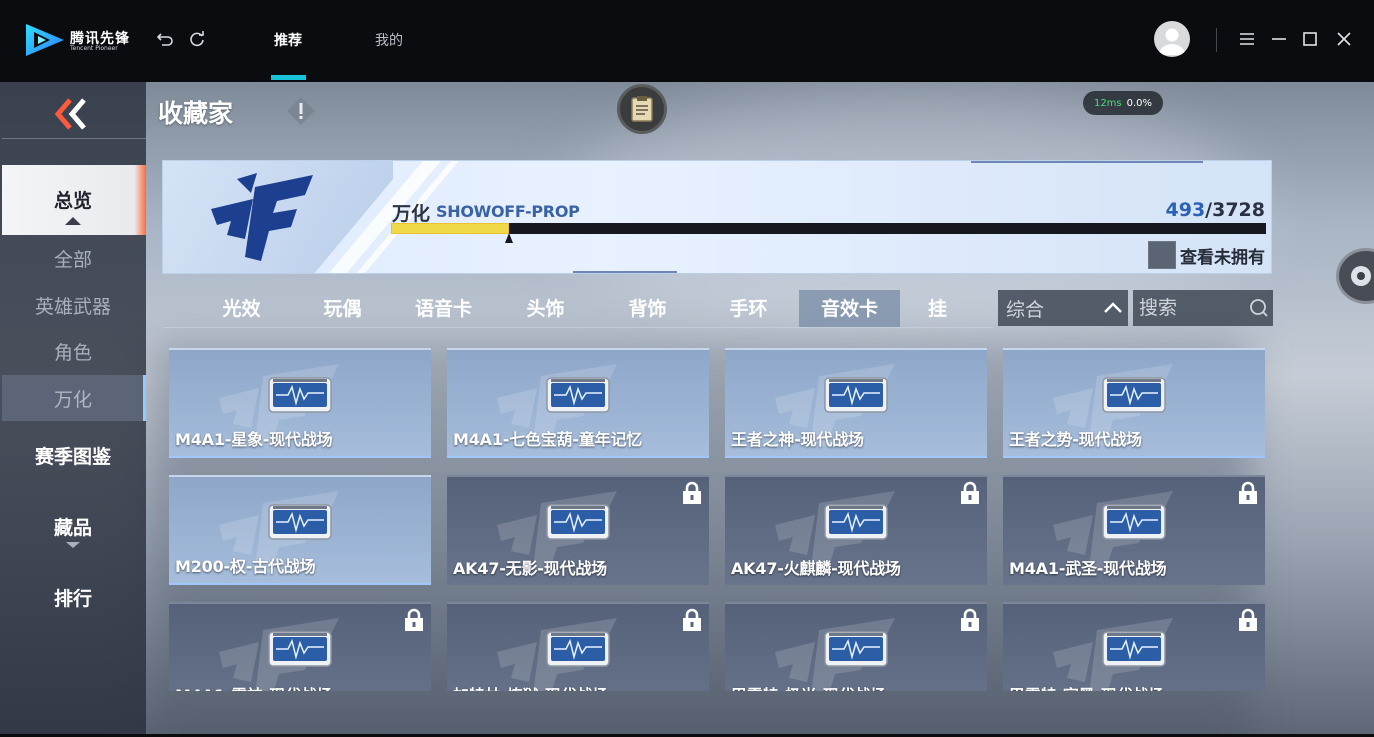 The image size is (1374, 737). I want to click on item-card: M4A1-武圣-现代战场, so click(1134, 530).